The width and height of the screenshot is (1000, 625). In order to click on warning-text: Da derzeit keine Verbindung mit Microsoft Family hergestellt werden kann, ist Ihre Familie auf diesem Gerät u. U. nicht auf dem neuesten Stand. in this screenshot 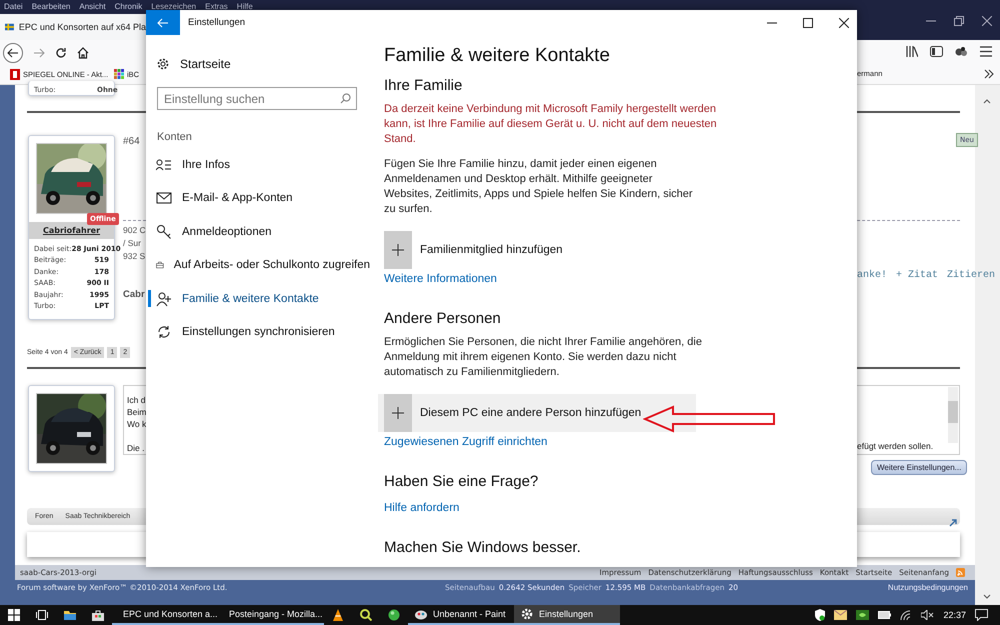, I will do `click(551, 124)`.